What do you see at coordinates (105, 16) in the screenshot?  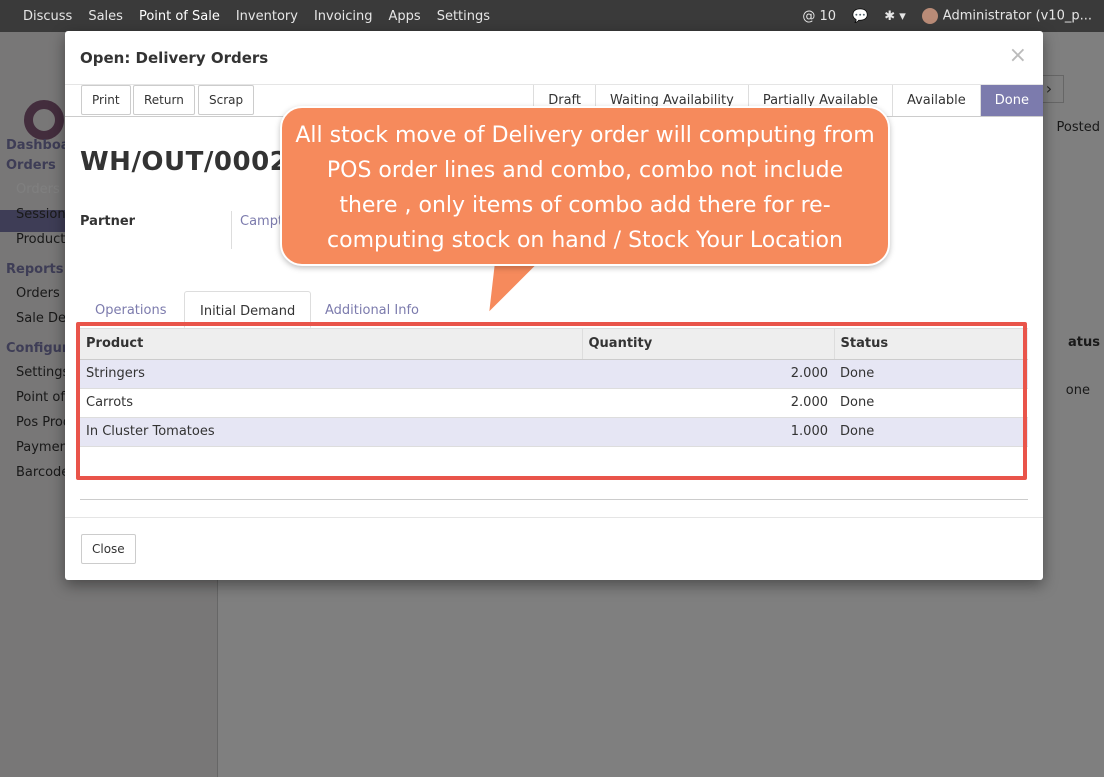 I see `menu-sales: Sales` at bounding box center [105, 16].